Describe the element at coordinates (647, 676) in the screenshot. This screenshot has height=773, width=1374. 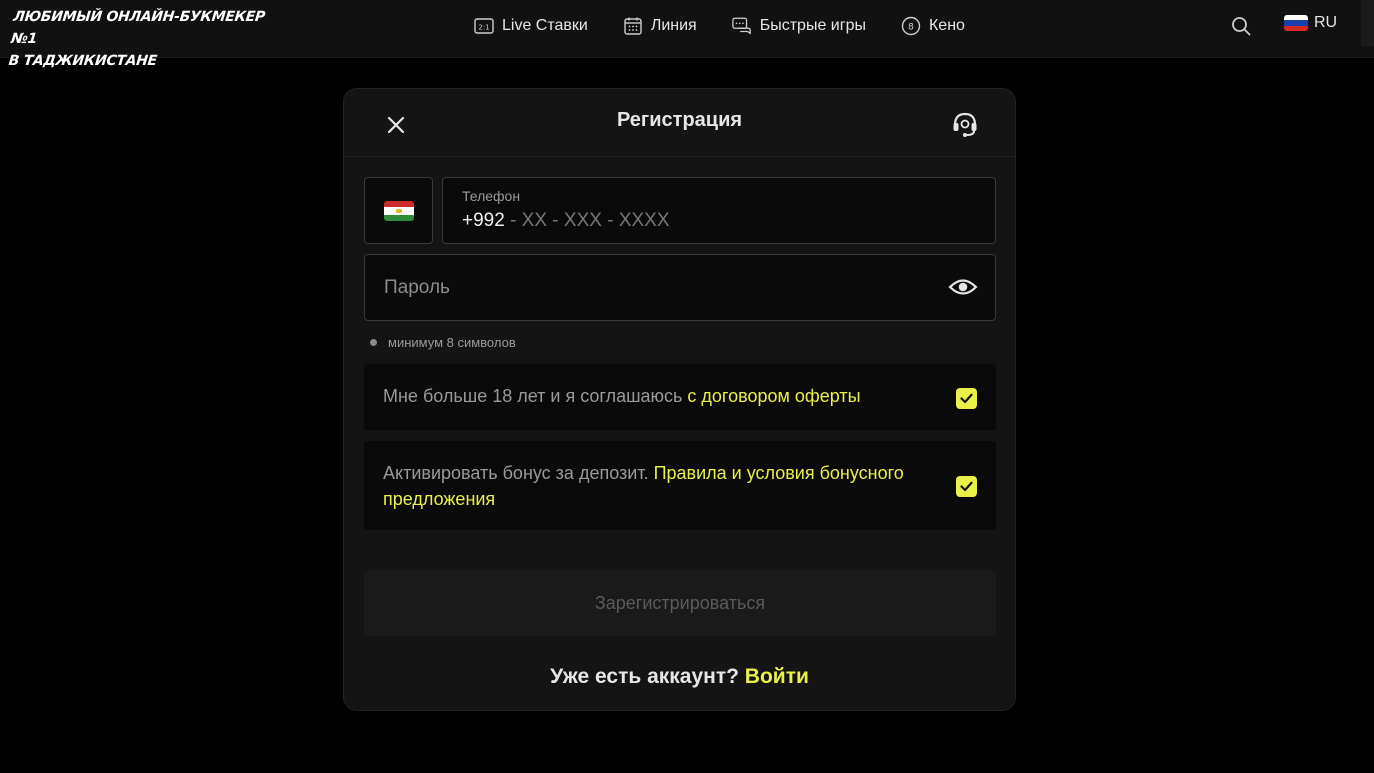
I see `login-prompt: Уже есть аккаунт?` at that location.